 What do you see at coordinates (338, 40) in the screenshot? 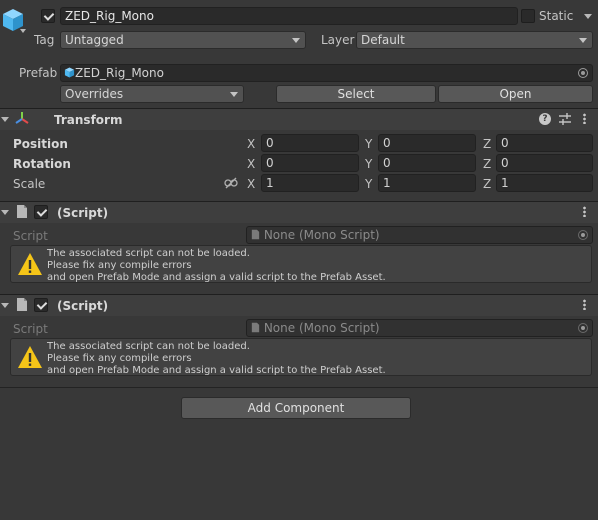
I see `layer-label: Layer` at bounding box center [338, 40].